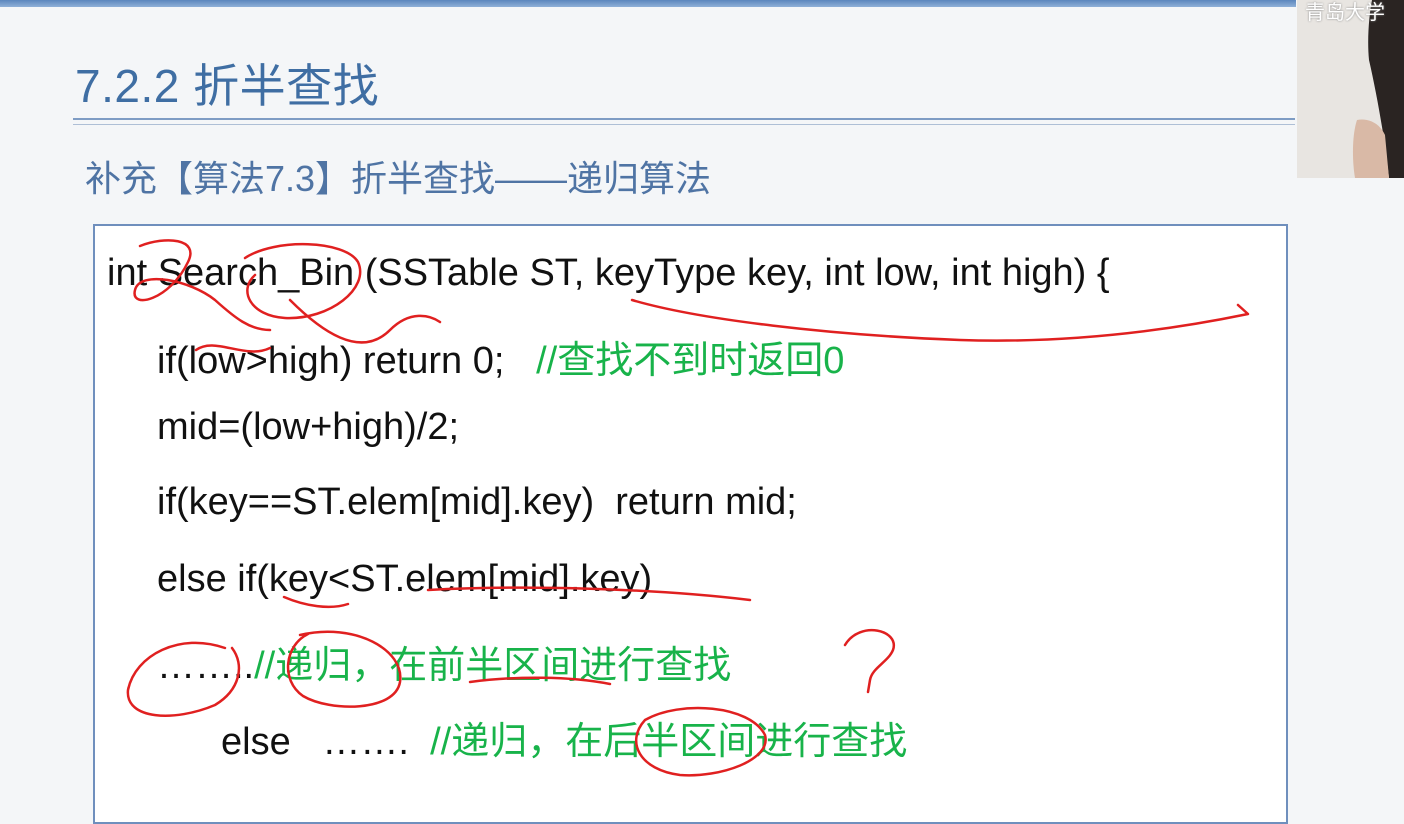 The height and width of the screenshot is (824, 1404). Describe the element at coordinates (206, 666) in the screenshot. I see `code-text: ……..` at that location.